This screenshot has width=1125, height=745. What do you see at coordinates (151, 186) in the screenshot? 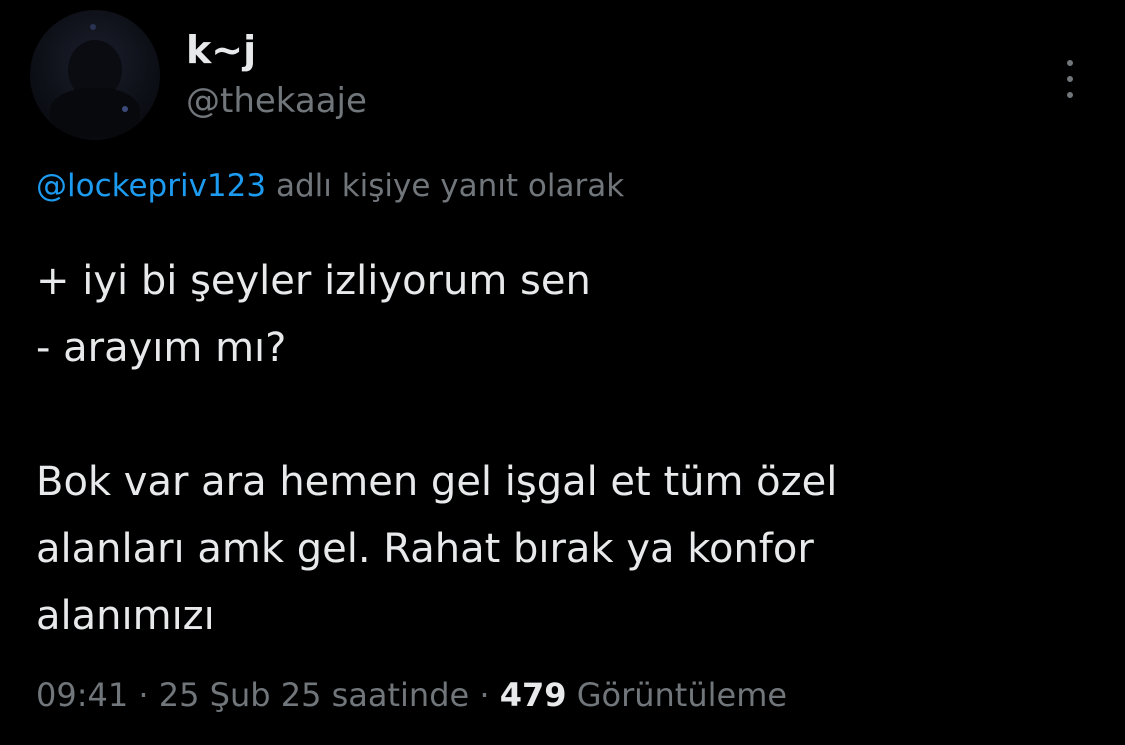
I see `reply-mention-link: @lockepriv123` at bounding box center [151, 186].